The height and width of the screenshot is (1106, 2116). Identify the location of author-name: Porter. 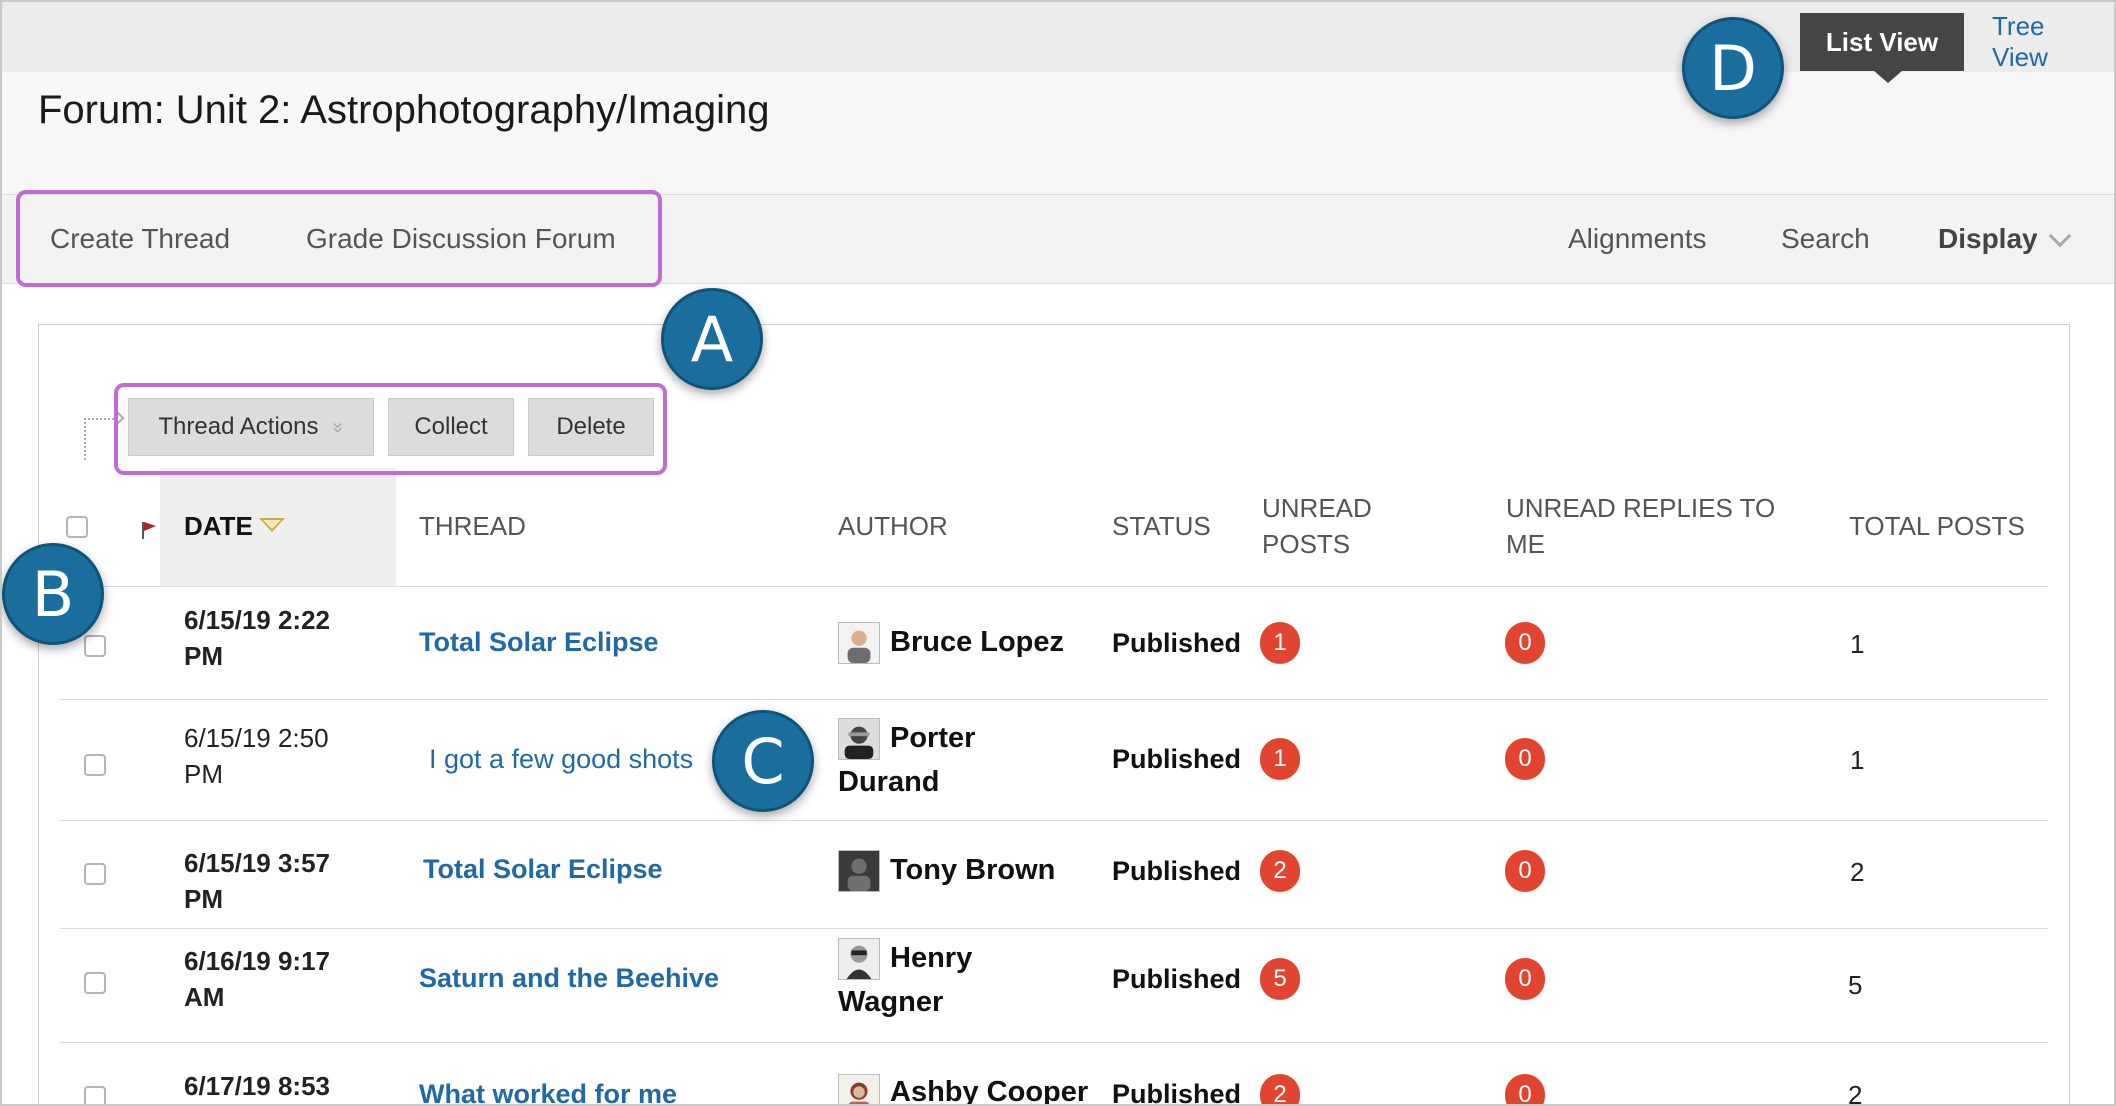
(933, 738).